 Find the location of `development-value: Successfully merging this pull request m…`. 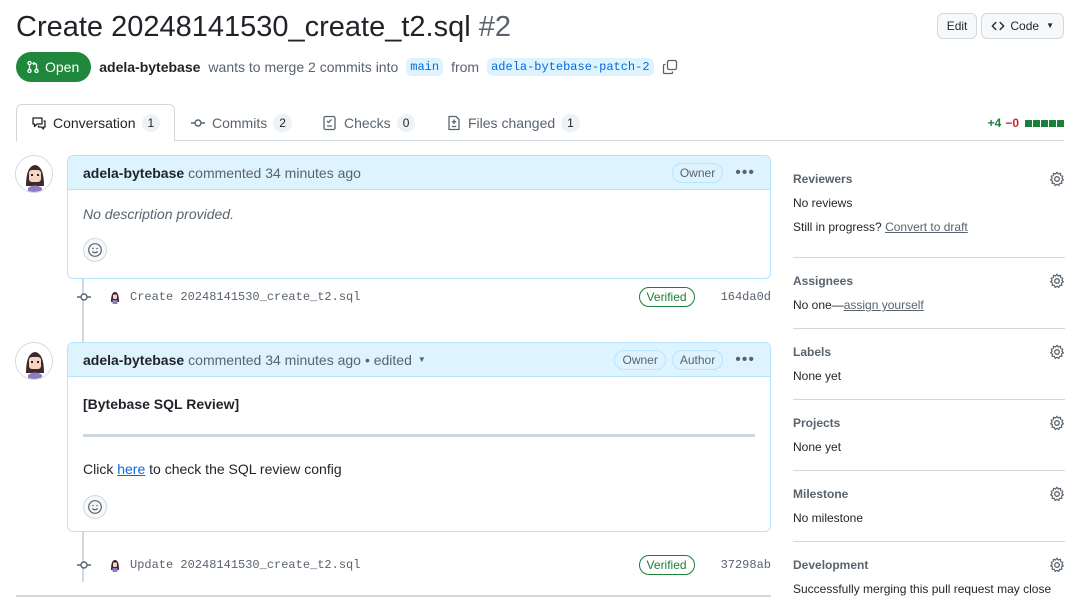

development-value: Successfully merging this pull request m… is located at coordinates (922, 589).